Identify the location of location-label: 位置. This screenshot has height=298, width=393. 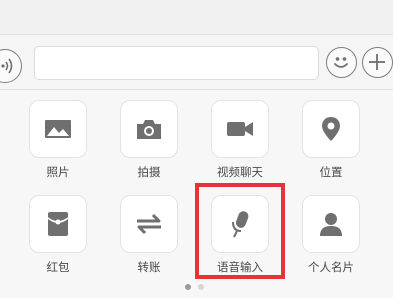
(331, 172).